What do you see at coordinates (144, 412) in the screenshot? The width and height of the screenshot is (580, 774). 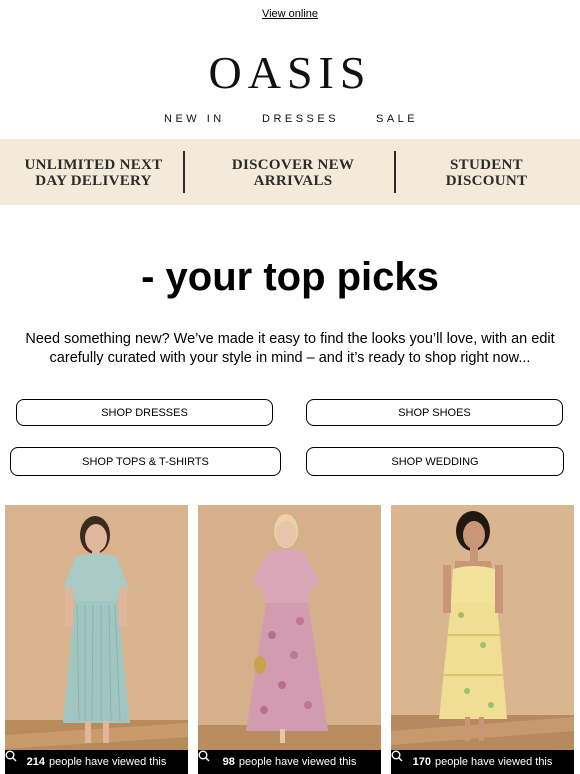 I see `shop-dresses-button: SHOP DRESSES` at bounding box center [144, 412].